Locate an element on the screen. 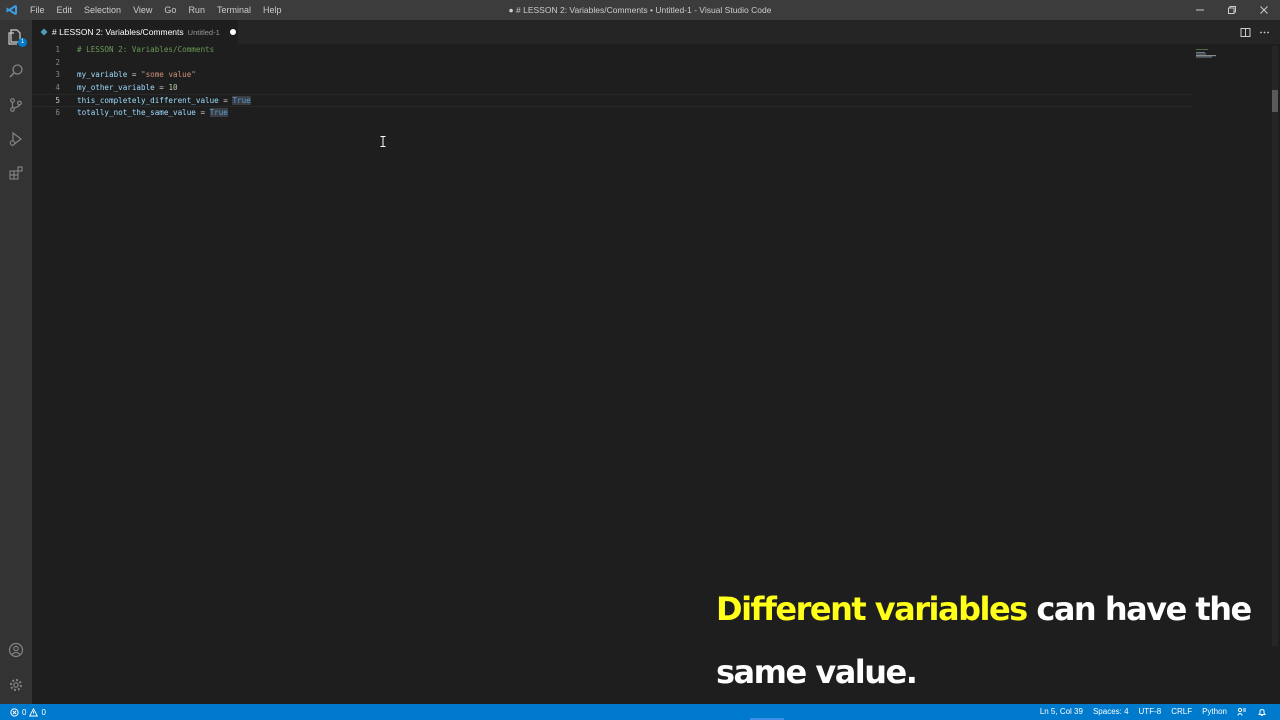 The height and width of the screenshot is (720, 1280). indentation: Spaces: 4 is located at coordinates (1111, 712).